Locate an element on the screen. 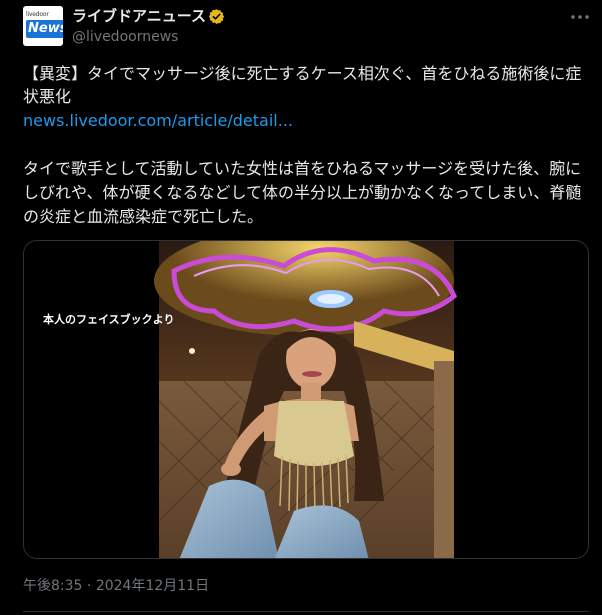  tweet-timestamp: 午後8:35 · 2024年12月11日 is located at coordinates (116, 586).